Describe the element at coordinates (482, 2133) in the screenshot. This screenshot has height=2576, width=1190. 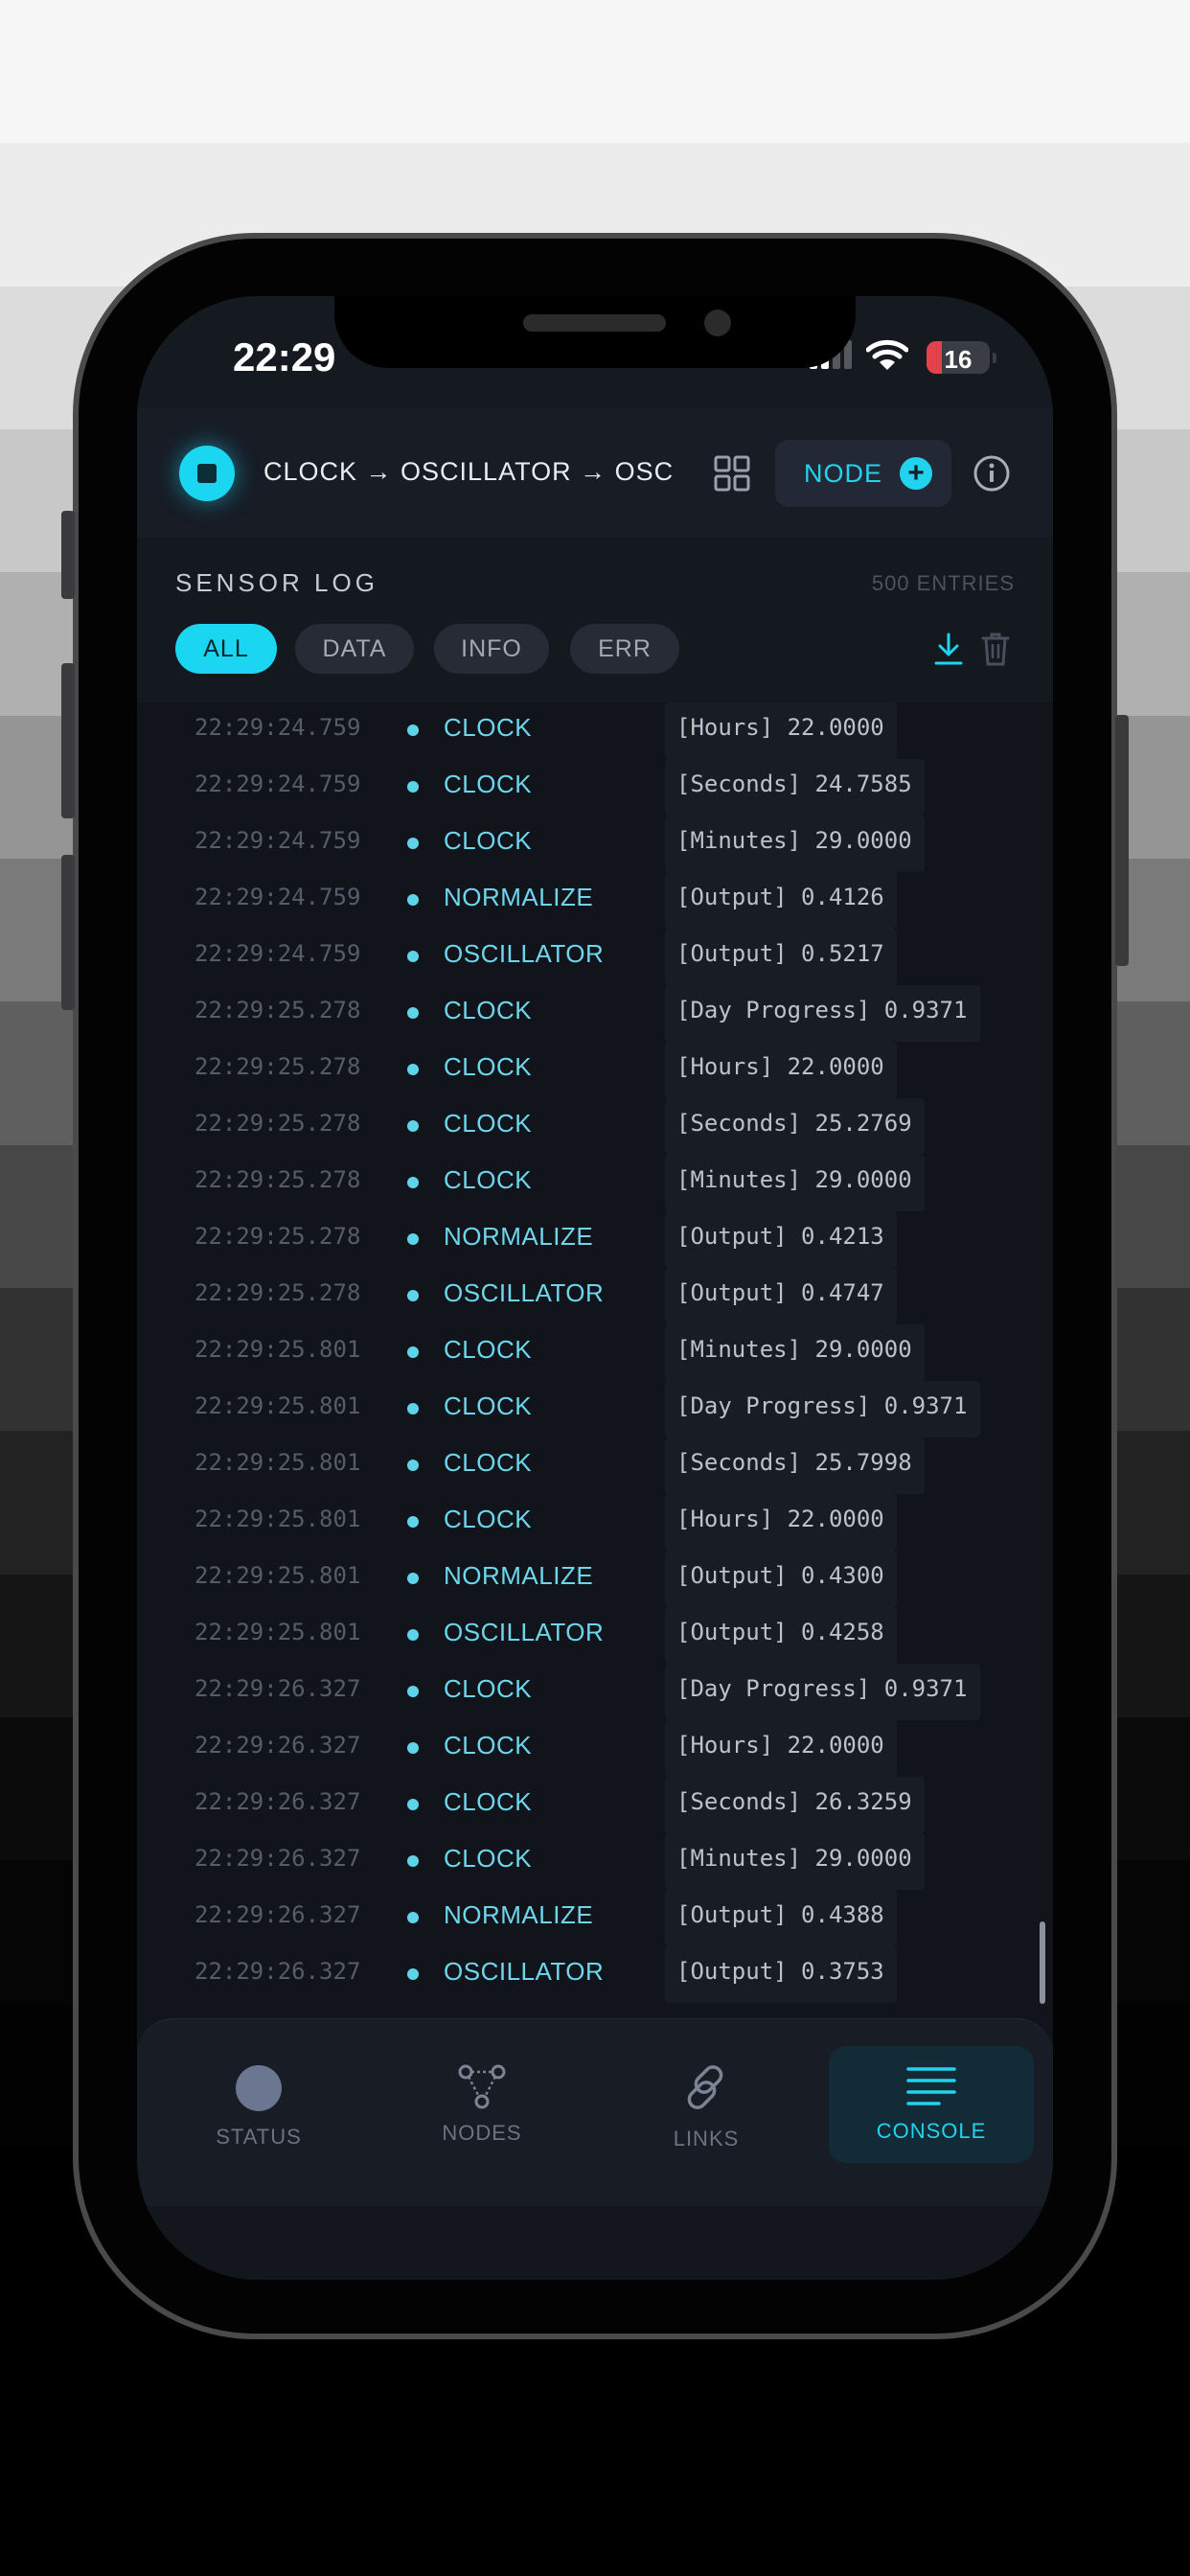
I see `tab-nodes-label: NODES` at that location.